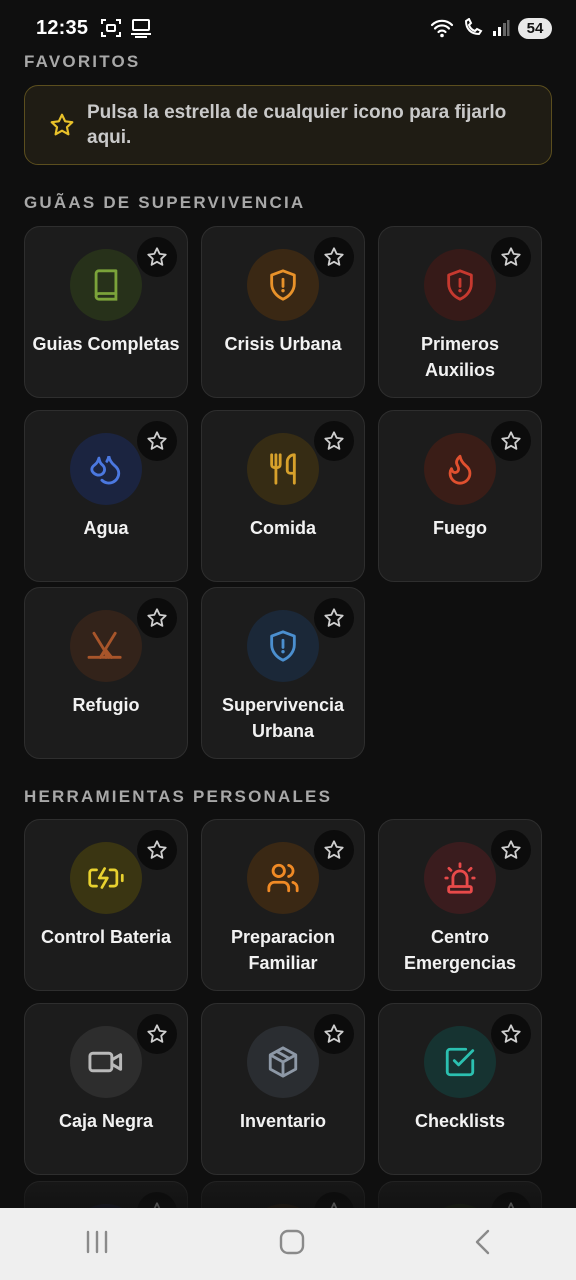  I want to click on card-label: Comida, so click(282, 528).